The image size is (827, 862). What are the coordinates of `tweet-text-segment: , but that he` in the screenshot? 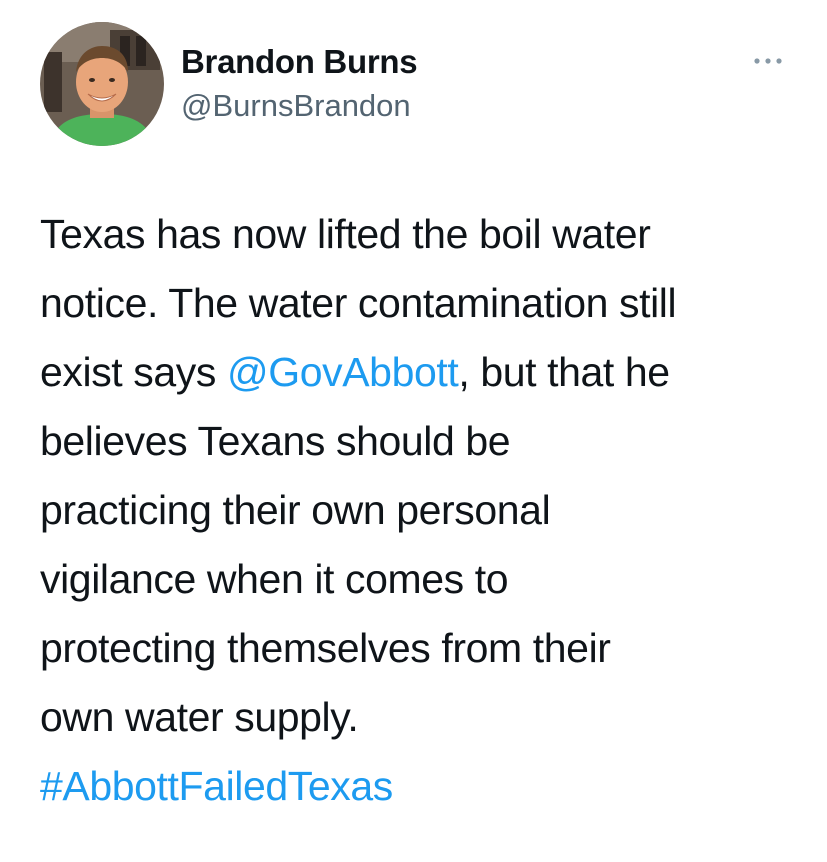 It's located at (564, 372).